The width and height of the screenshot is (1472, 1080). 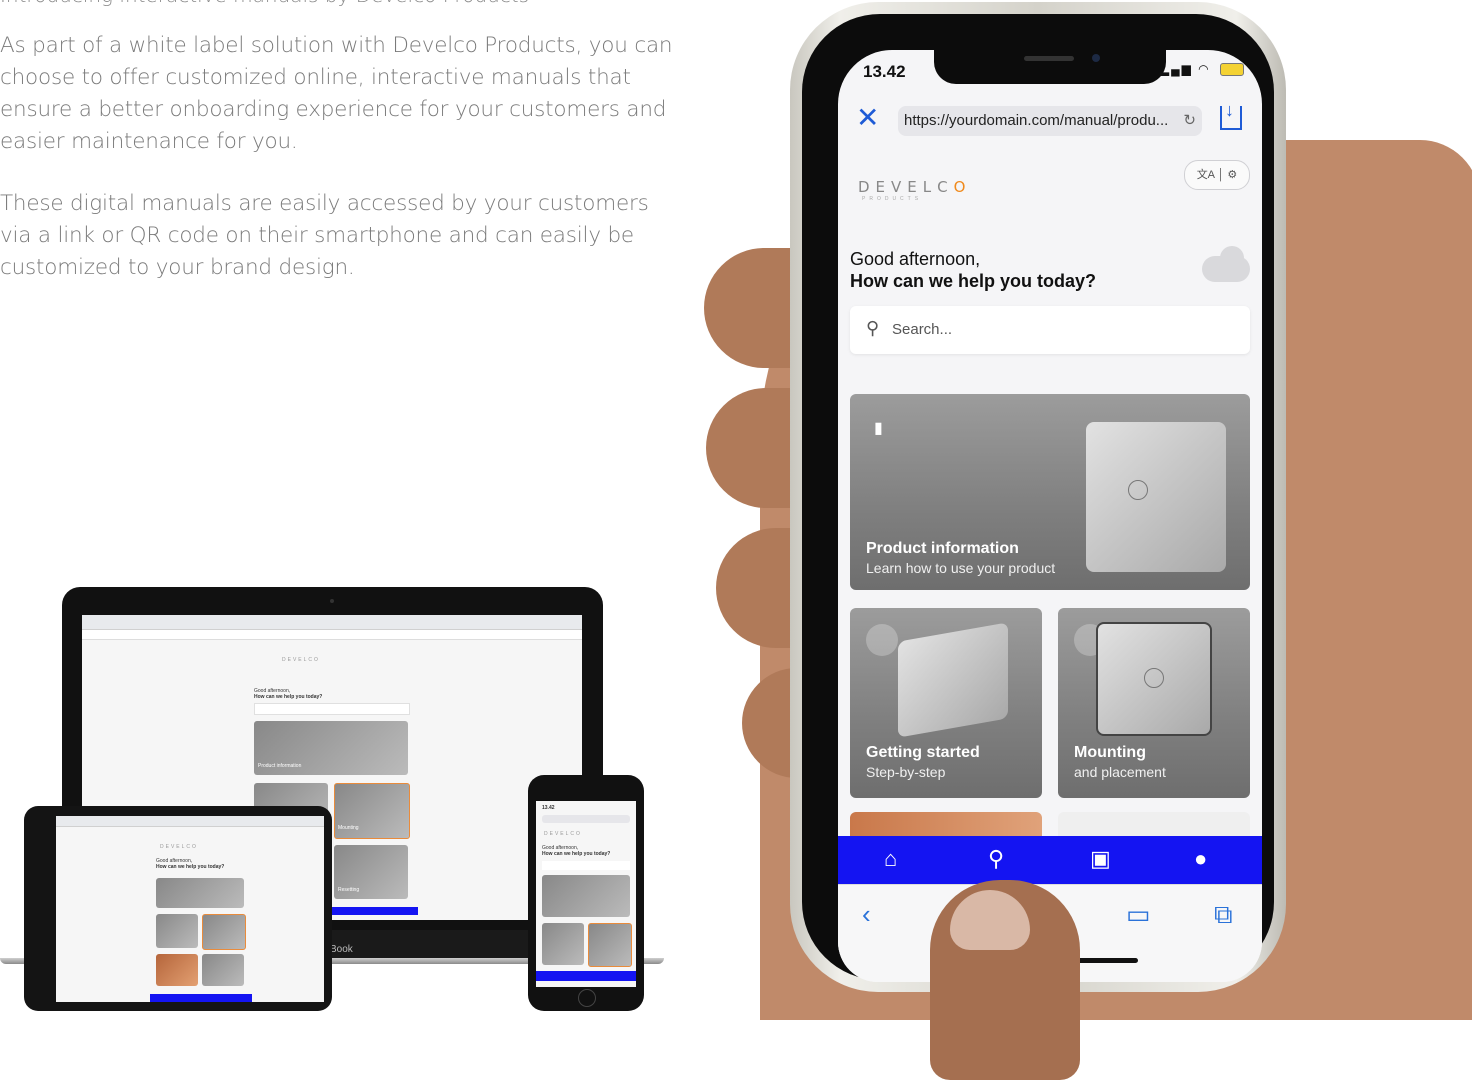 I want to click on laptop-url-bar, so click(x=332, y=635).